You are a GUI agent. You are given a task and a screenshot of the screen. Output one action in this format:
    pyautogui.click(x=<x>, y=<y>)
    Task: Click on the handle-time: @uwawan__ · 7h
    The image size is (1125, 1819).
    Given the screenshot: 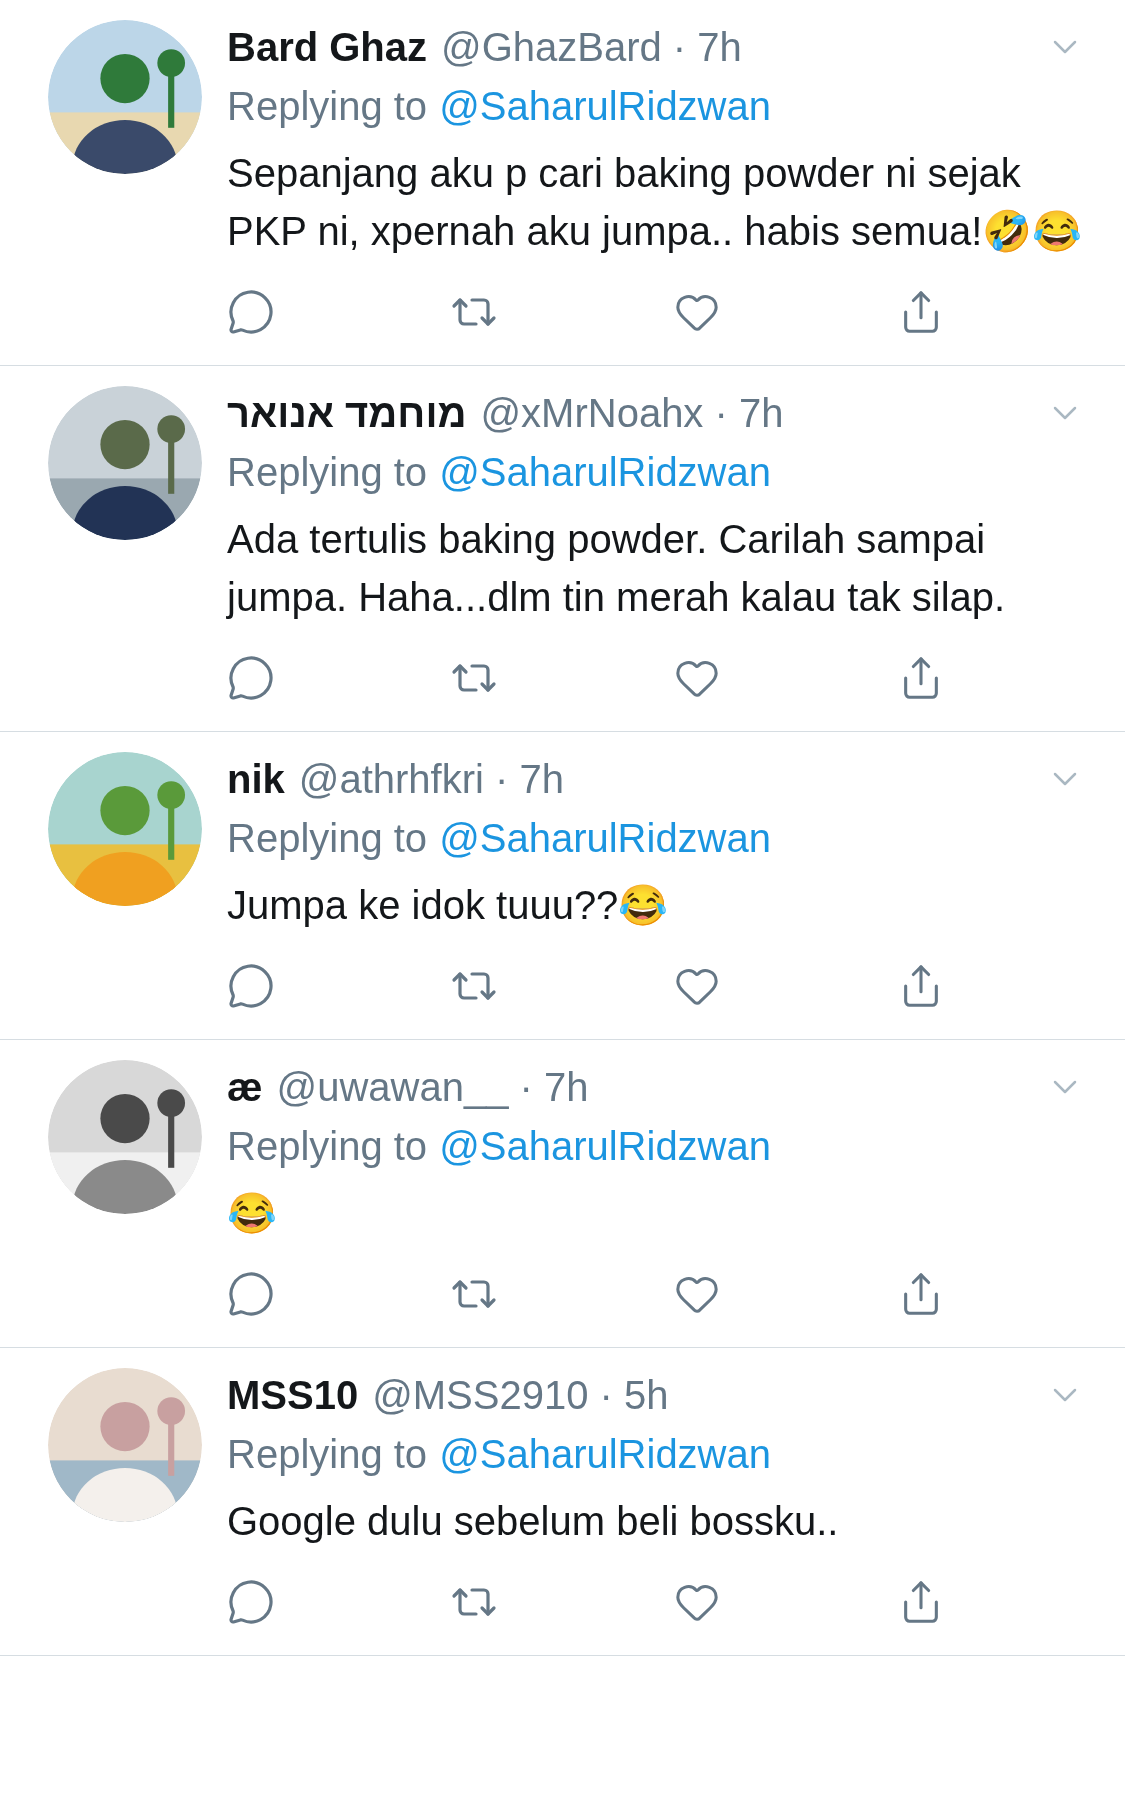 What is the action you would take?
    pyautogui.click(x=432, y=1087)
    